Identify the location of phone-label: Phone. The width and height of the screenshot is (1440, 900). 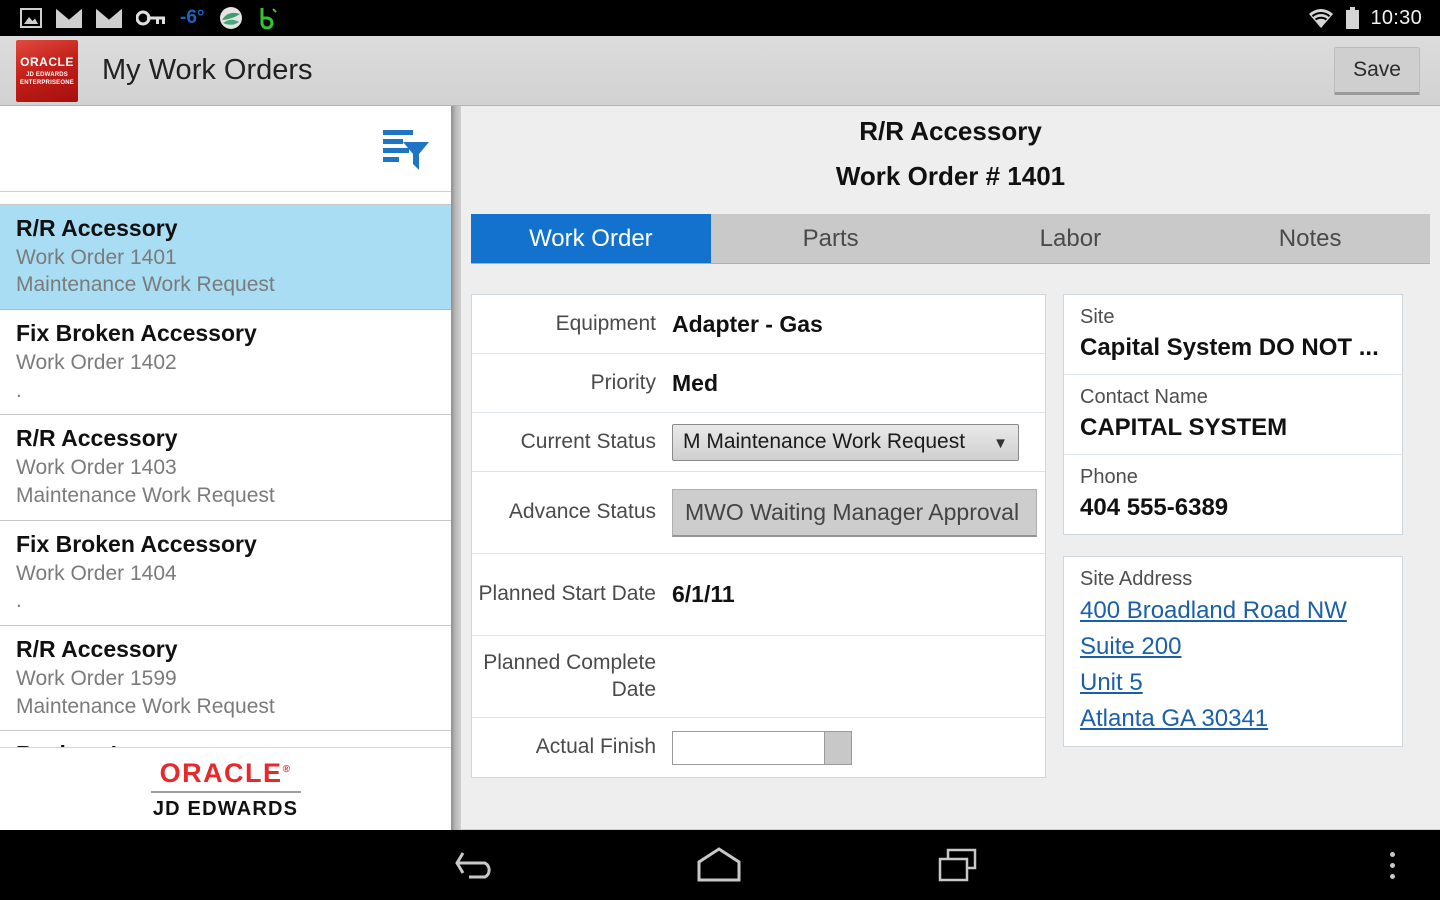
(1109, 477).